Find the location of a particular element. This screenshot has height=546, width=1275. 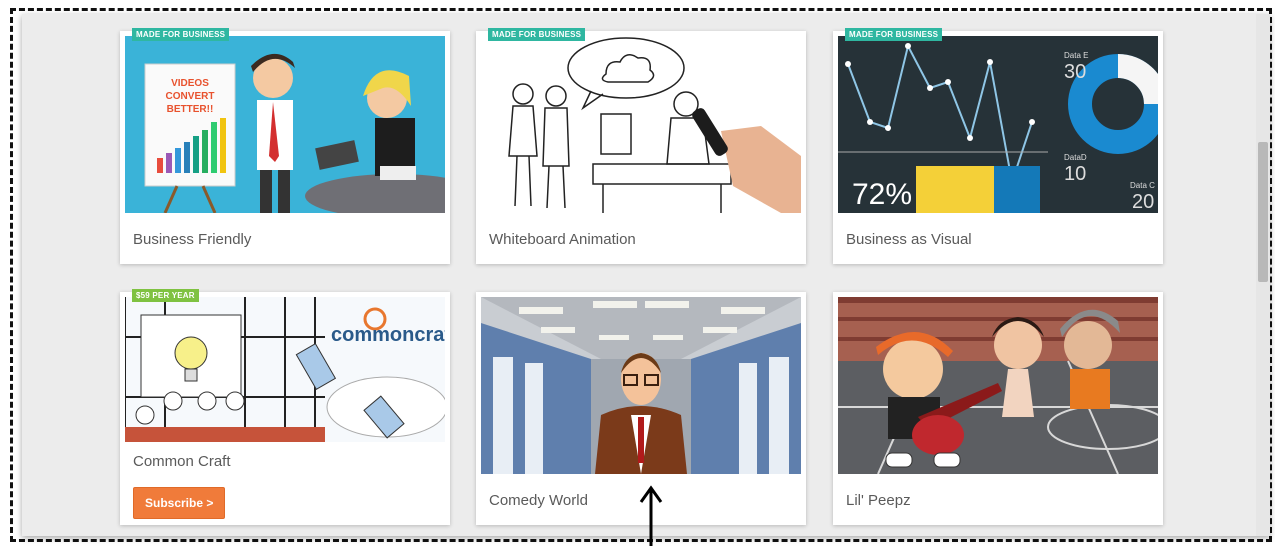

card-title: Whiteboard Animation is located at coordinates (562, 239).